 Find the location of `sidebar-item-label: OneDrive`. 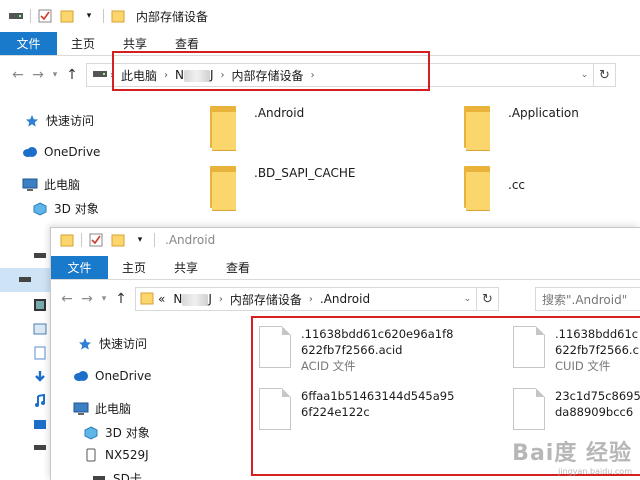

sidebar-item-label: OneDrive is located at coordinates (123, 376).